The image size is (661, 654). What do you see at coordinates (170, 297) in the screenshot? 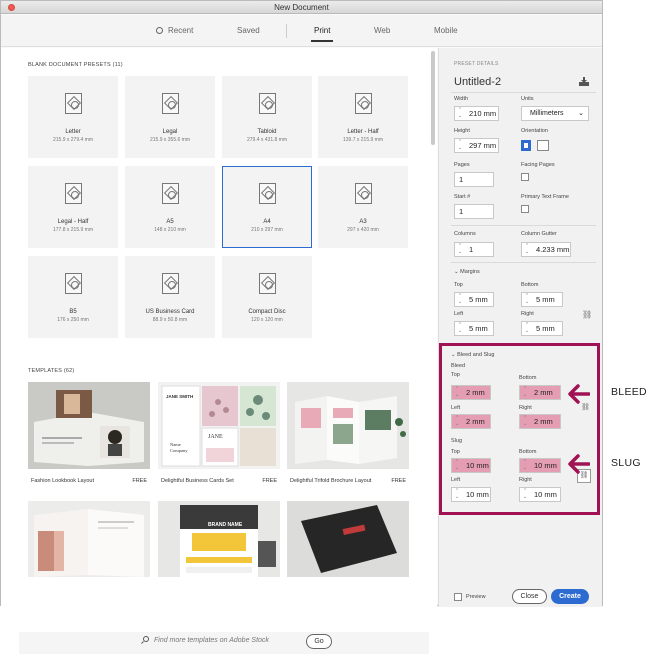
I see `preset-us-business-card: US Business Card 88.9 x 50.8 mm` at bounding box center [170, 297].